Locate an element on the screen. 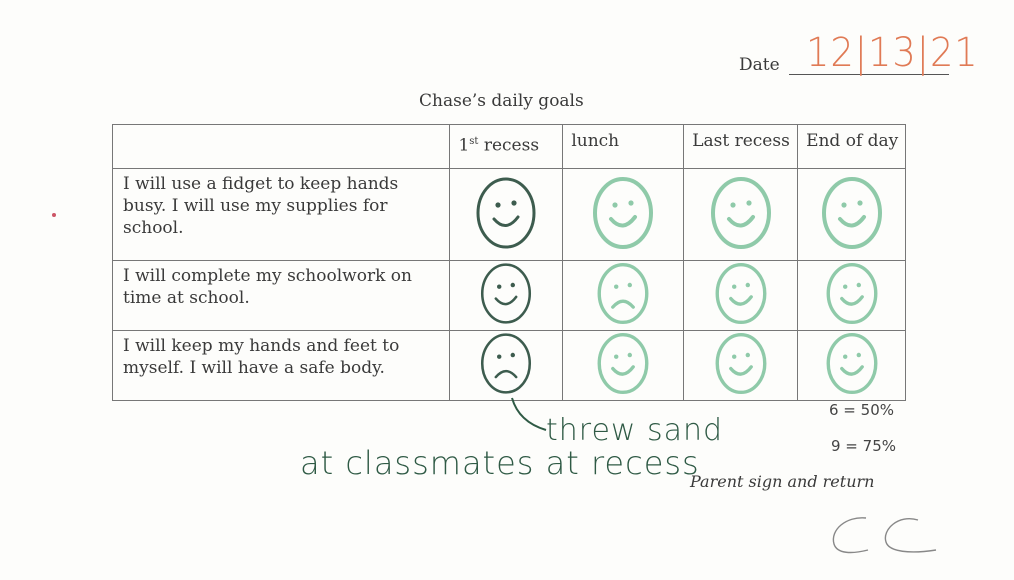 This screenshot has height=580, width=1014. score-line-1: 6 = 50% is located at coordinates (861, 410).